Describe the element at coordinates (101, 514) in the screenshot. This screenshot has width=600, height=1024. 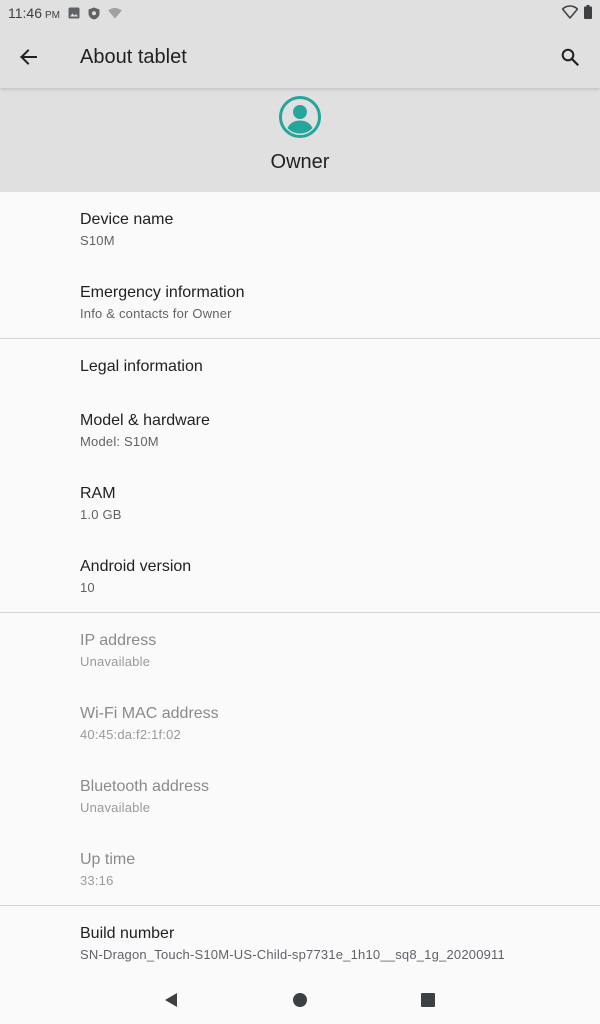
I see `item-subtitle: 1.0 GB` at that location.